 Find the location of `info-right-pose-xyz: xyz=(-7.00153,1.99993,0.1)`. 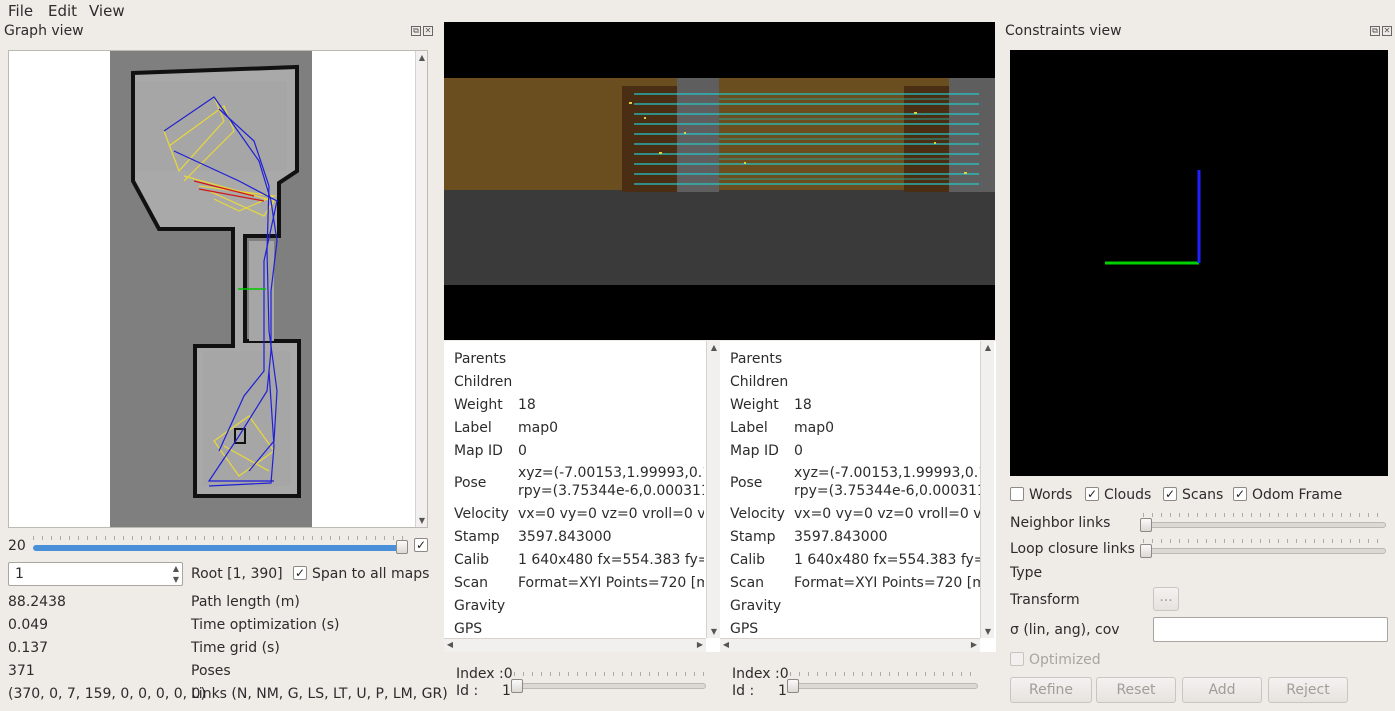

info-right-pose-xyz: xyz=(-7.00153,1.99993,0.1) is located at coordinates (887, 473).